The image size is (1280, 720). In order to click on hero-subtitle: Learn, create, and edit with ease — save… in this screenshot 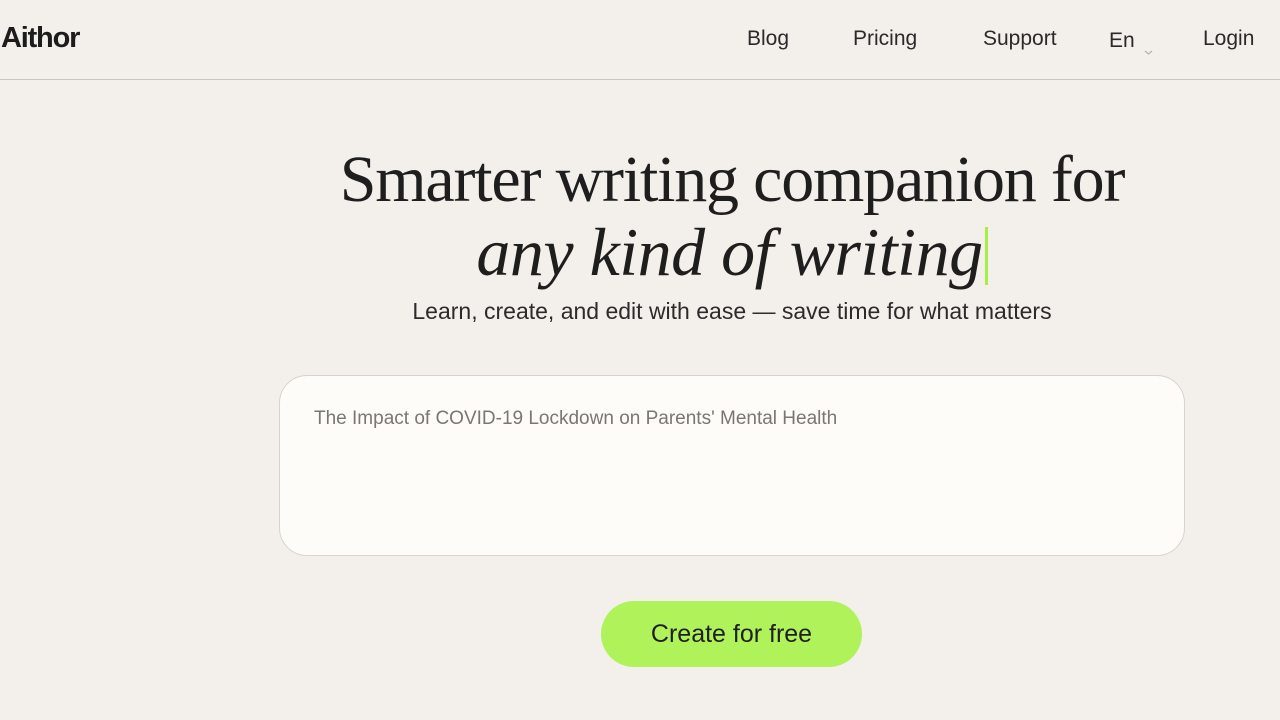, I will do `click(732, 311)`.